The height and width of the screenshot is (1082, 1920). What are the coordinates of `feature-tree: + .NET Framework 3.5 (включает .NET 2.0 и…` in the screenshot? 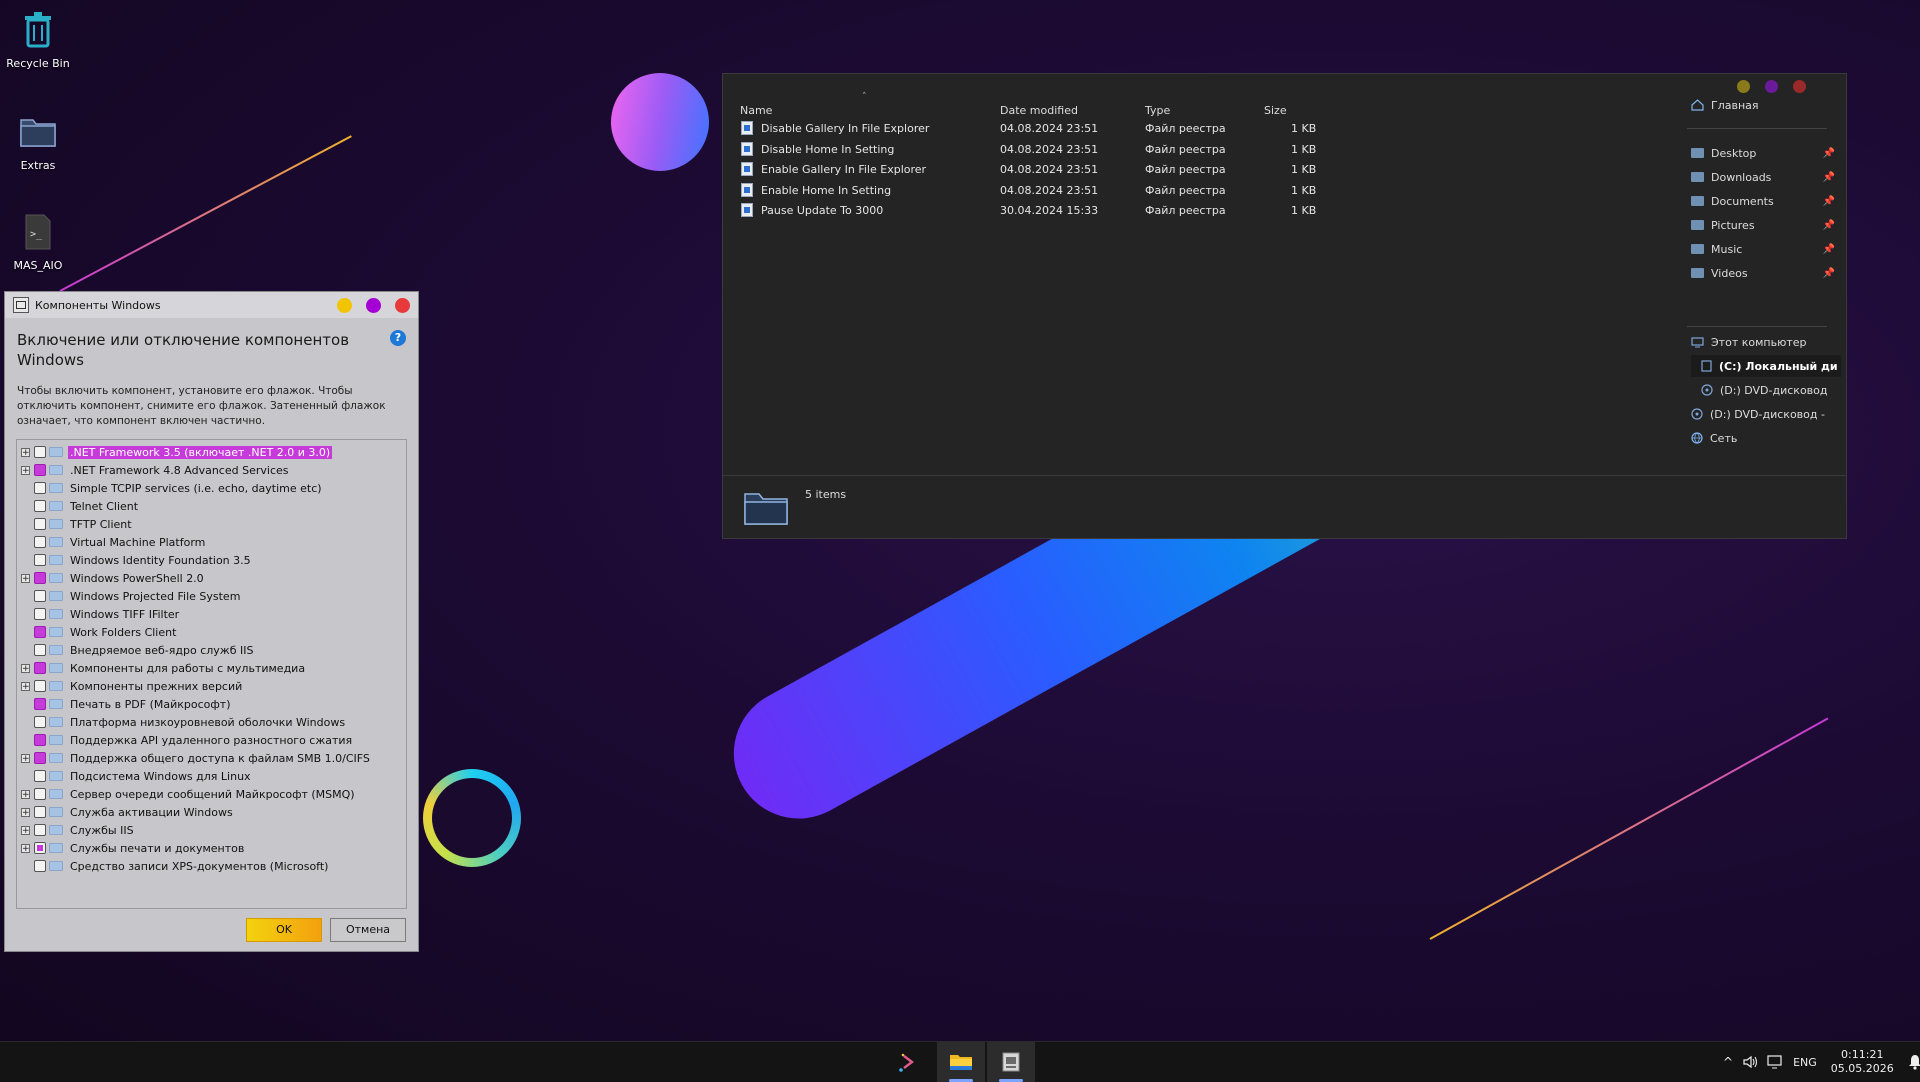 It's located at (211, 674).